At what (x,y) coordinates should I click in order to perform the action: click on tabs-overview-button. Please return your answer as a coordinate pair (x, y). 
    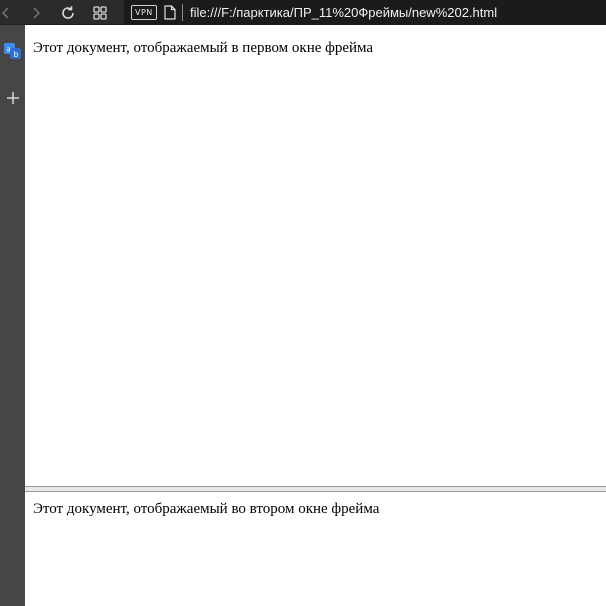
    Looking at the image, I should click on (100, 12).